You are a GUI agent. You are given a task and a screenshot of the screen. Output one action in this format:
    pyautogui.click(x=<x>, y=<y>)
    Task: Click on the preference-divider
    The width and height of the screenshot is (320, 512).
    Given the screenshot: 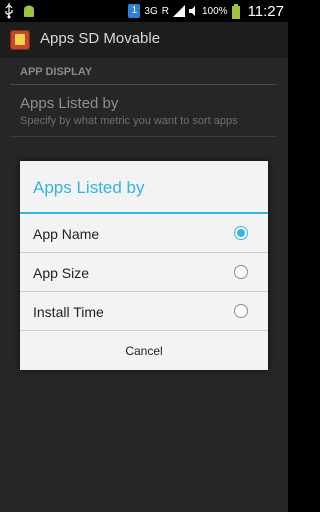 What is the action you would take?
    pyautogui.click(x=143, y=136)
    